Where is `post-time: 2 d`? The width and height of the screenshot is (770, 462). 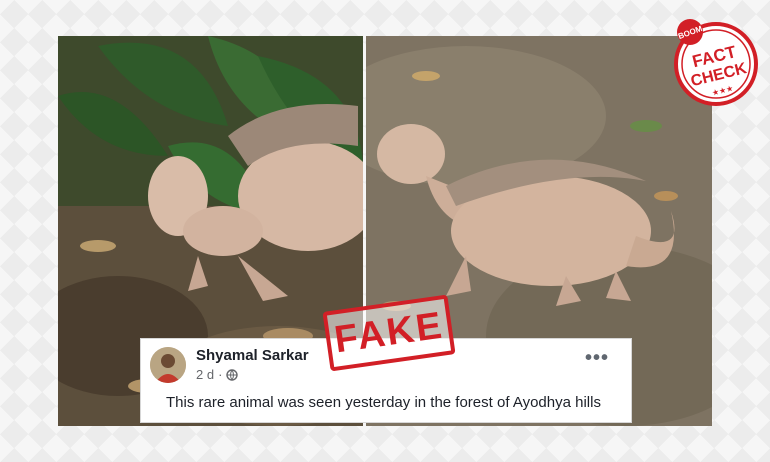 post-time: 2 d is located at coordinates (205, 374).